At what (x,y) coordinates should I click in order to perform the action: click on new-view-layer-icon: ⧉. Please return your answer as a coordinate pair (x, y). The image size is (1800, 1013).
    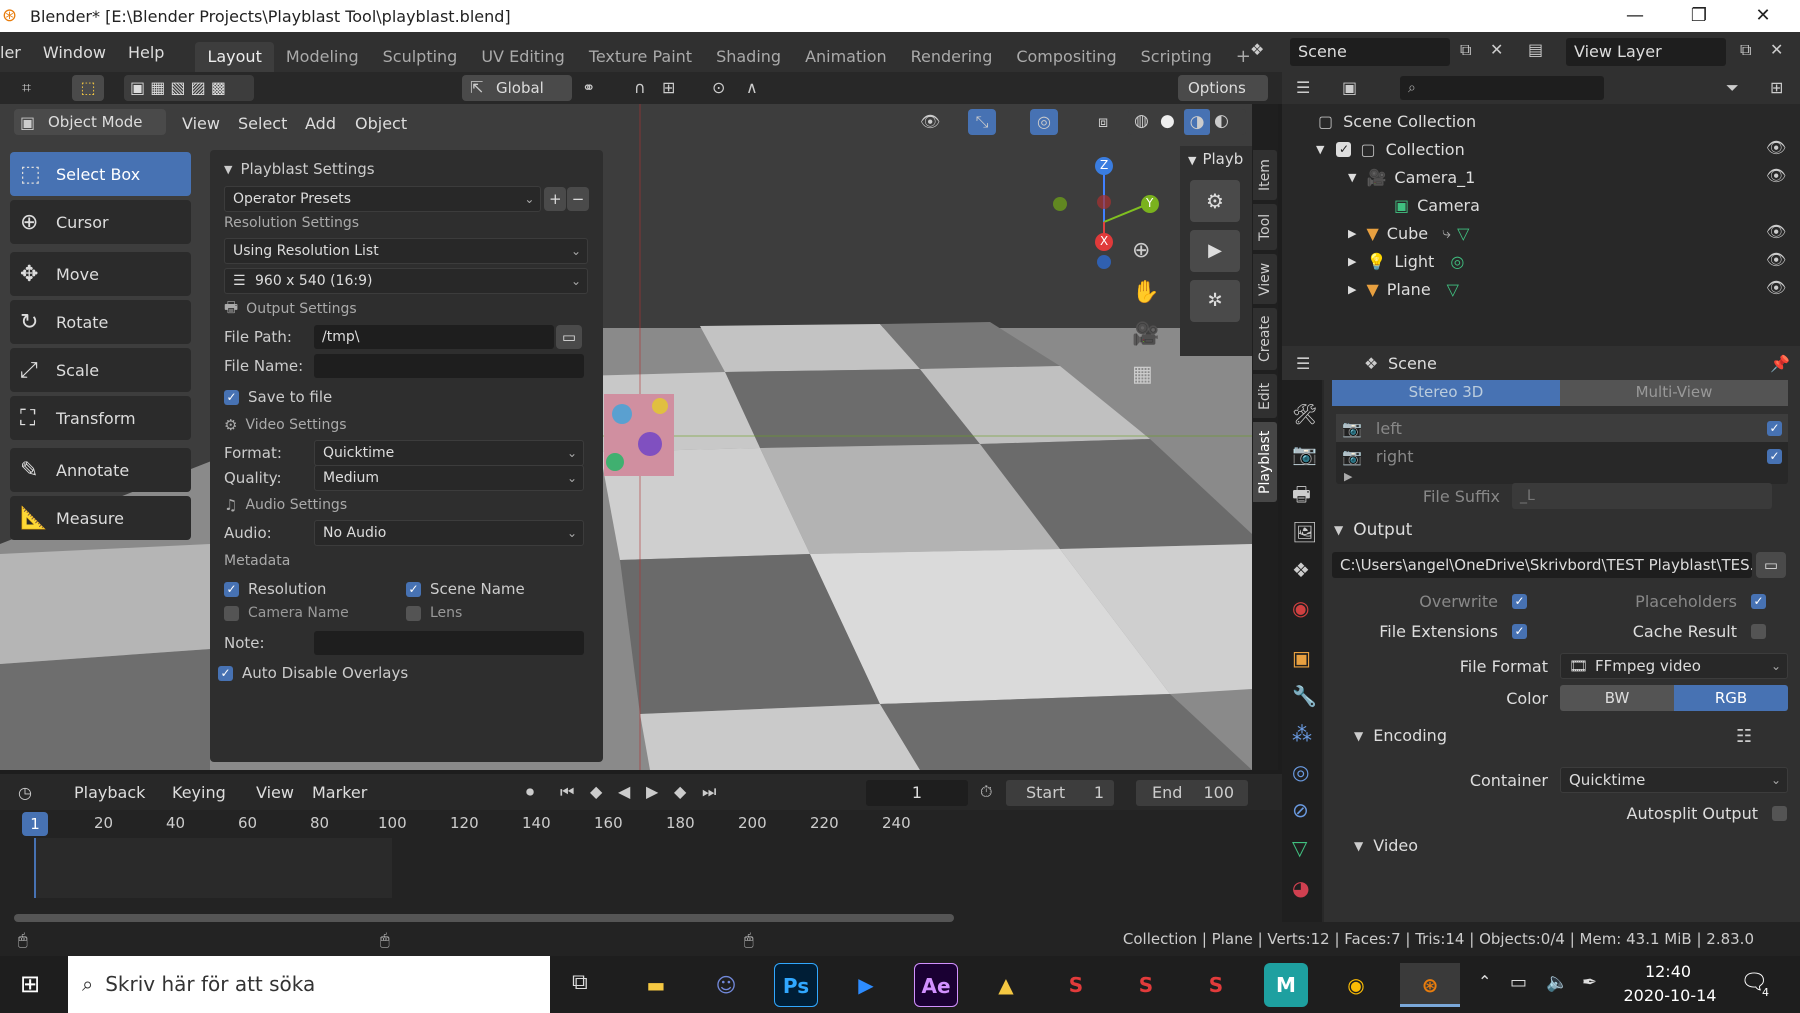
    Looking at the image, I should click on (1745, 50).